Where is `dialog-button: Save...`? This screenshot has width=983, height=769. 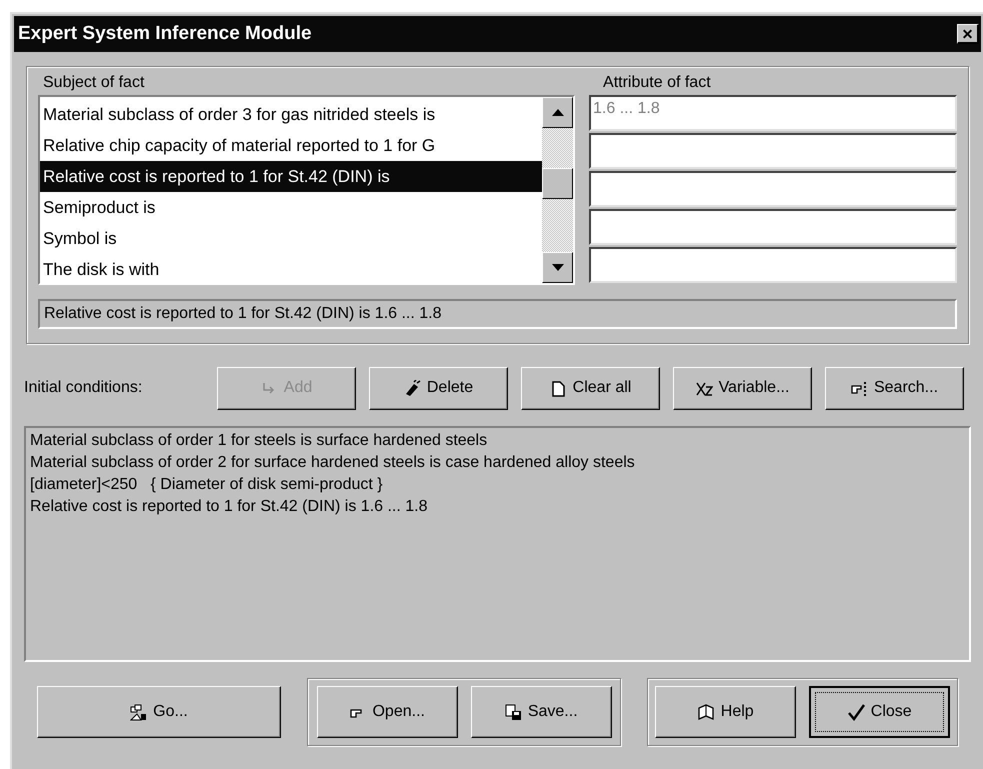 dialog-button: Save... is located at coordinates (541, 712).